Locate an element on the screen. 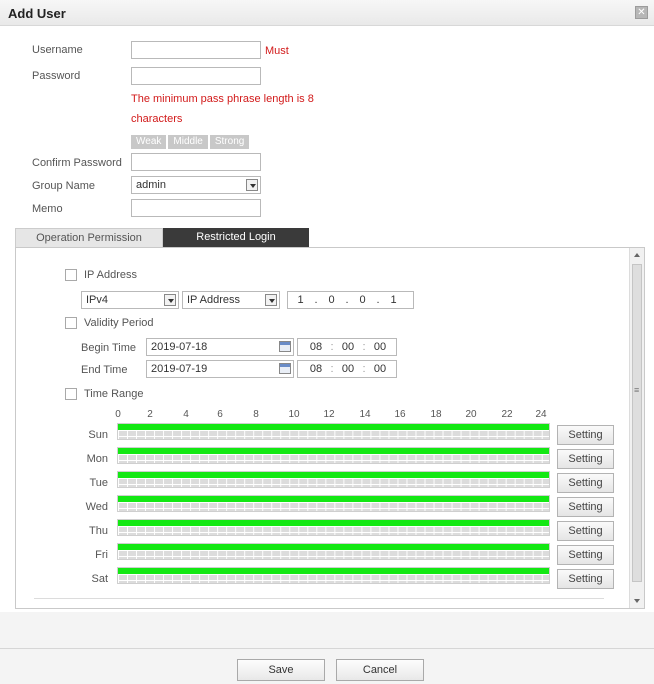 This screenshot has width=654, height=684. save-button: Save is located at coordinates (281, 670).